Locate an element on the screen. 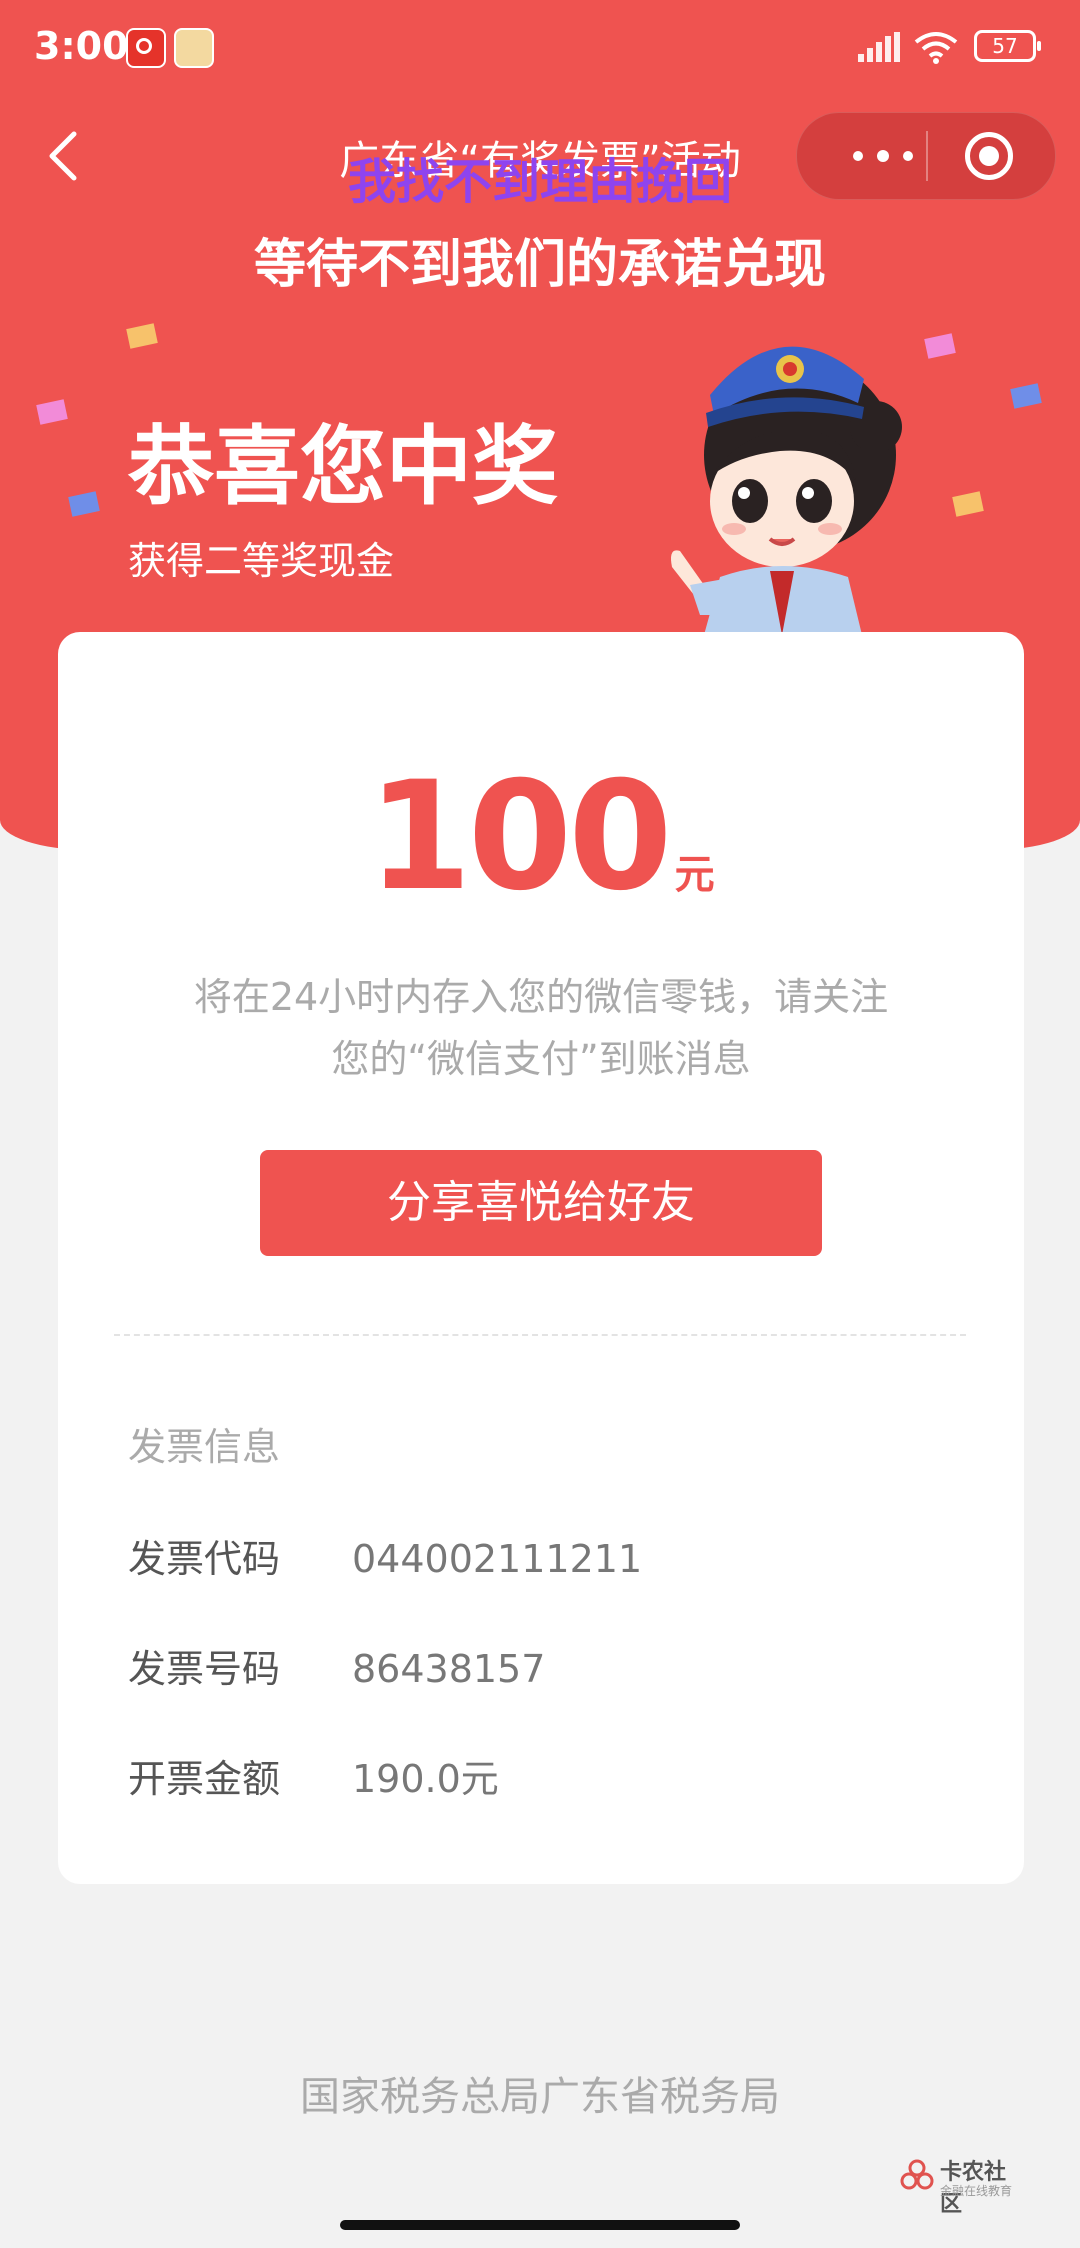 Image resolution: width=1080 pixels, height=2248 pixels. netease-music-icon is located at coordinates (146, 48).